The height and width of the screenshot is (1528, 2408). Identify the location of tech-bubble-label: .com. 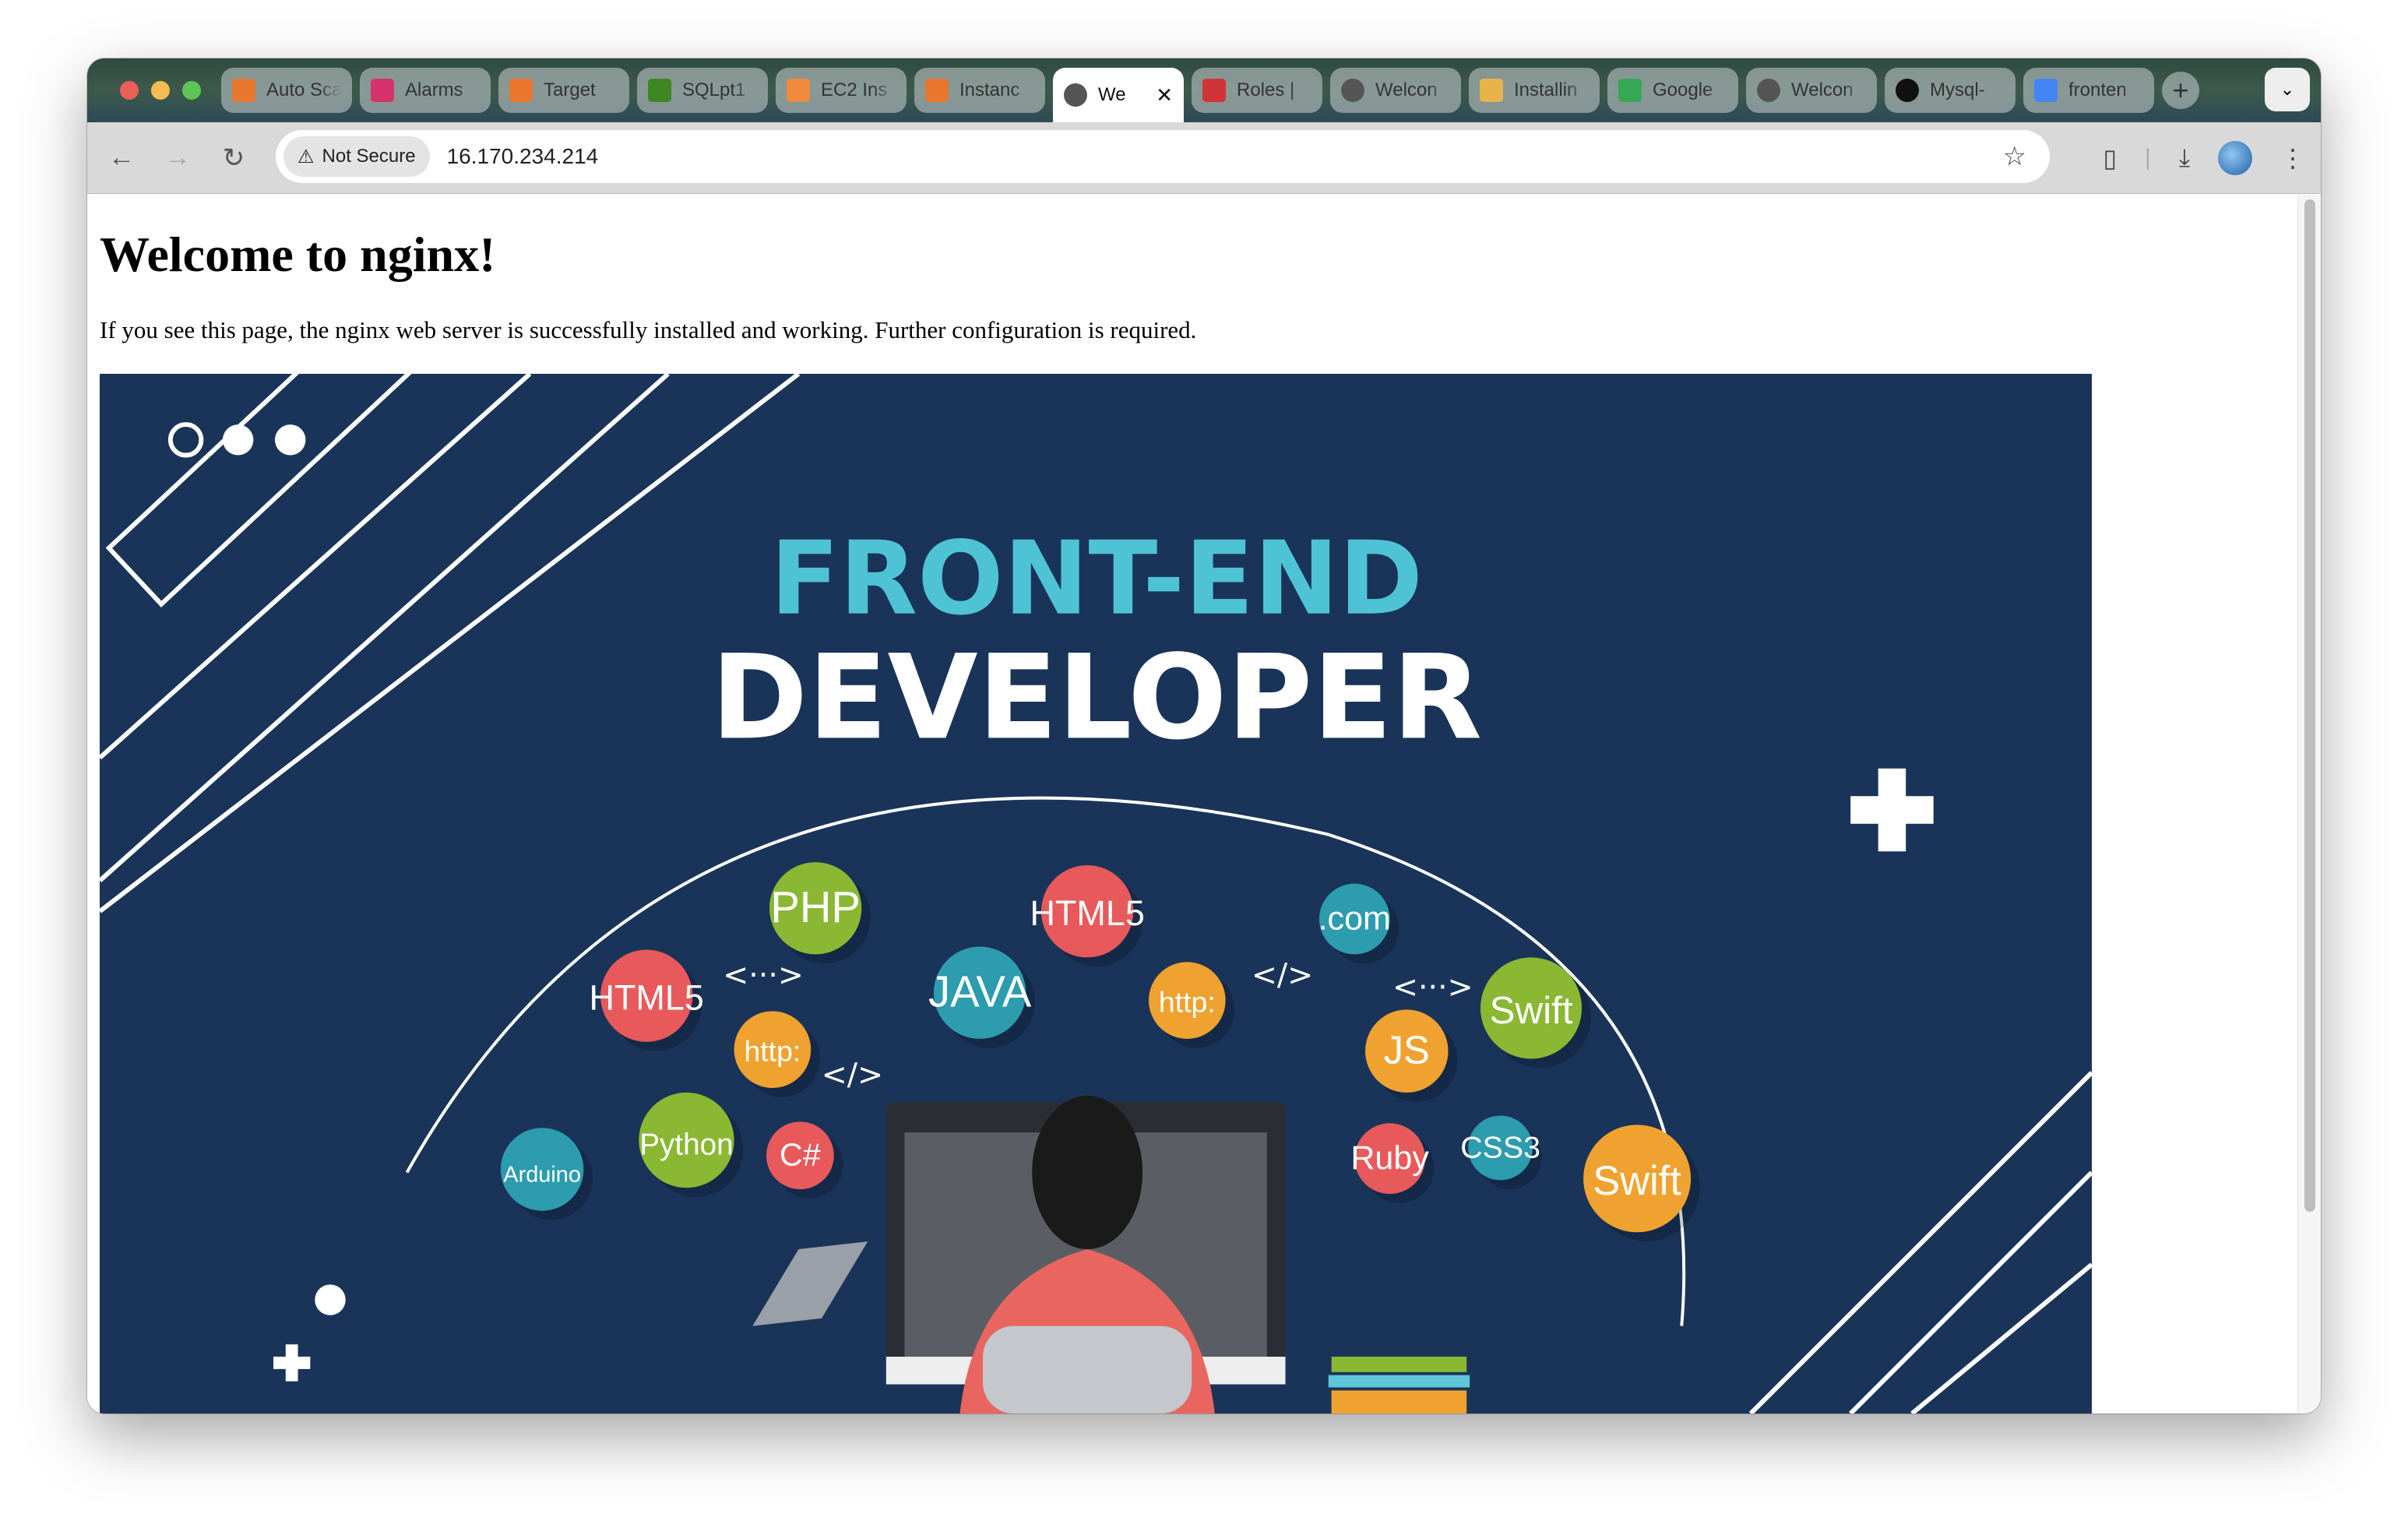
(1354, 919).